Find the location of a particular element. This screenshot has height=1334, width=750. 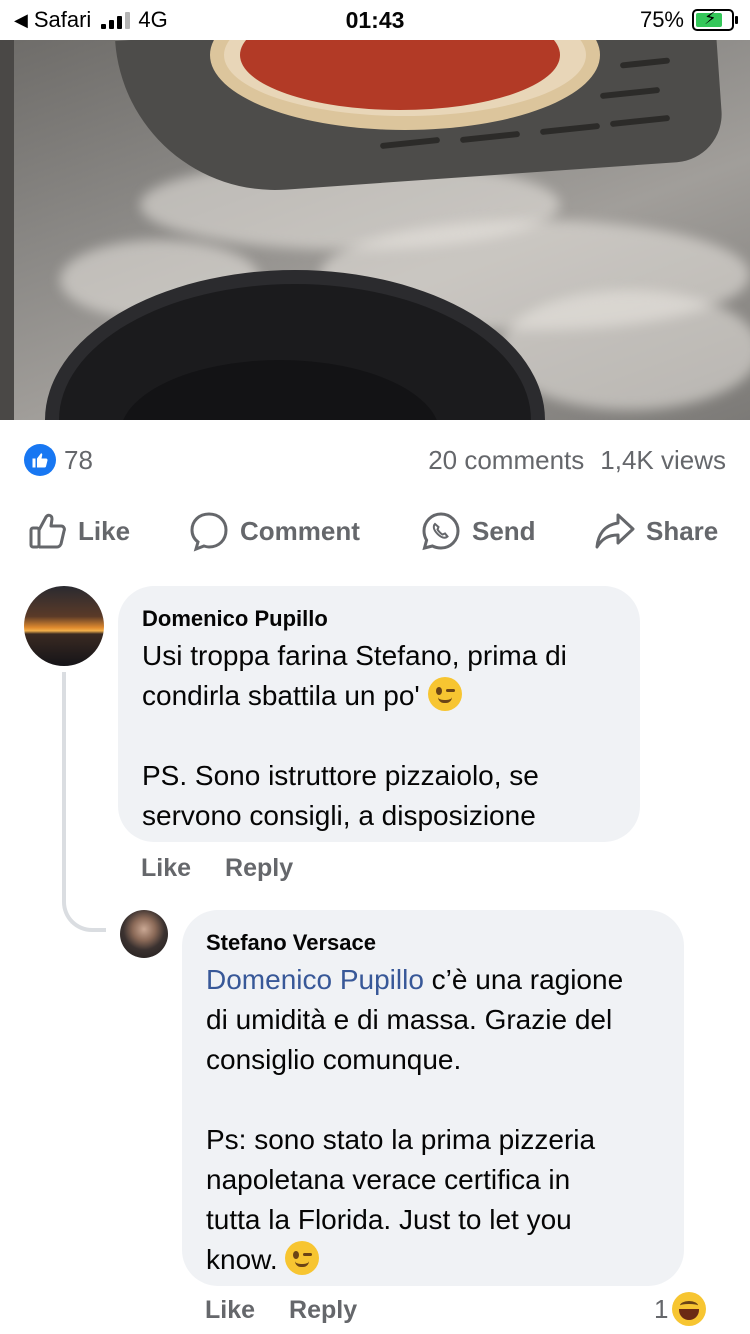

status-bar: ◀ Safari 4G 01:43 75% ⚡ is located at coordinates (375, 20).